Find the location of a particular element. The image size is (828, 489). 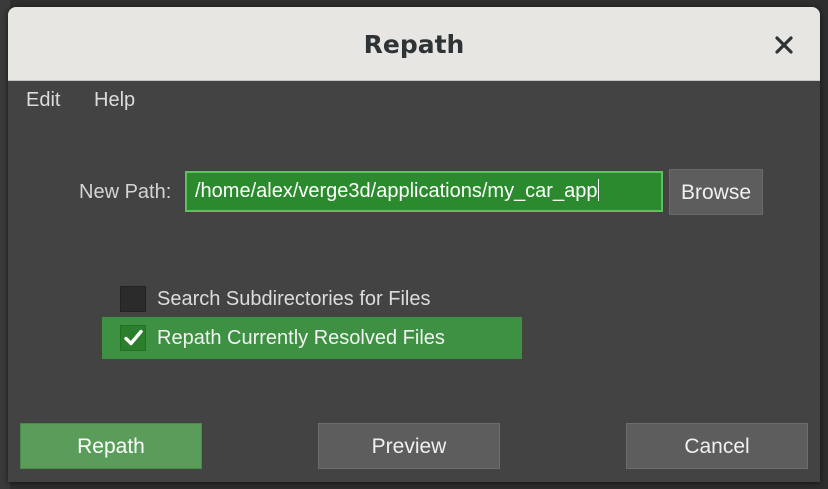

new-path-label: New Path: is located at coordinates (125, 192).